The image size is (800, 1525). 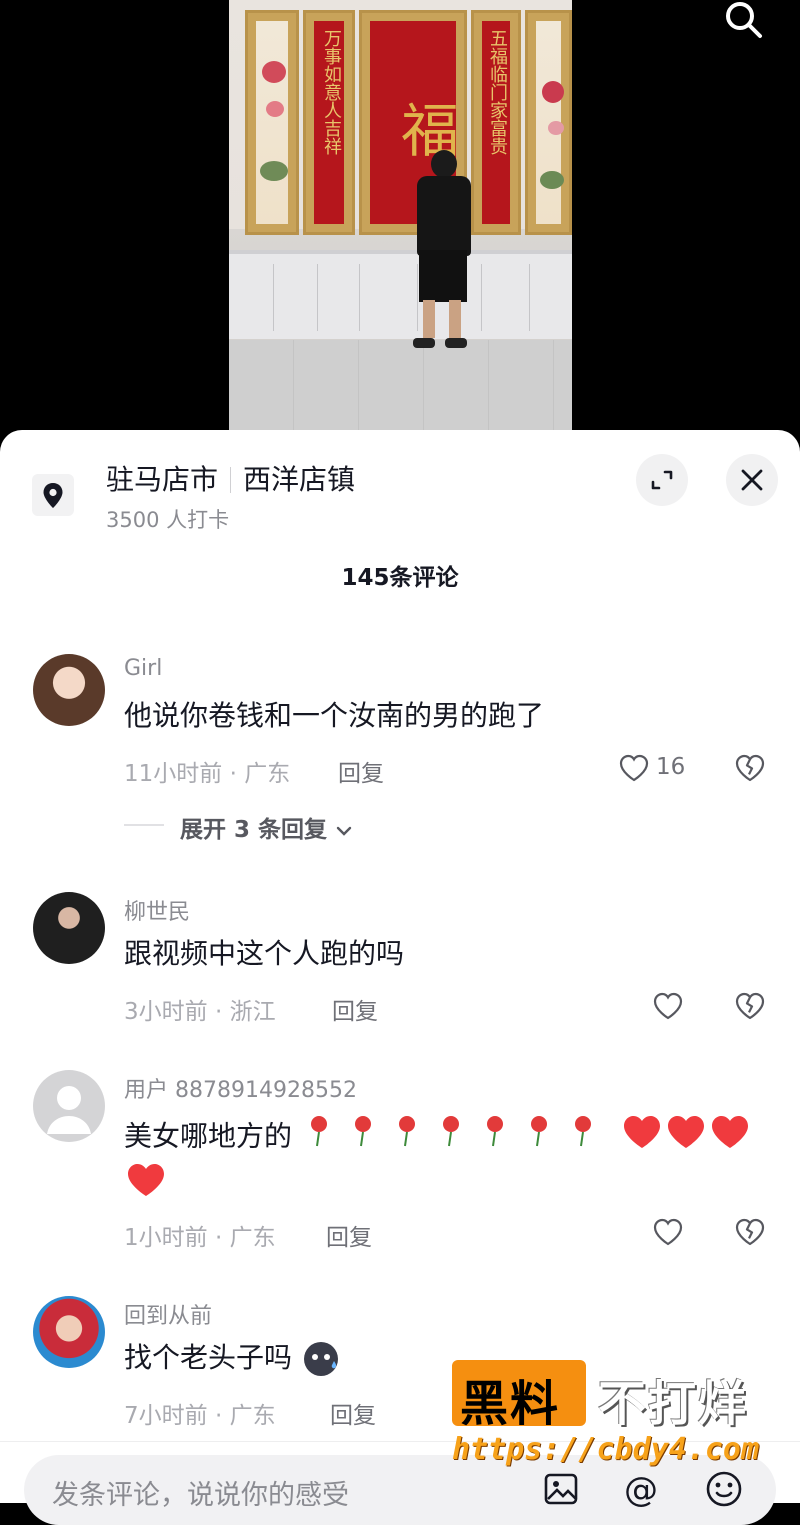 I want to click on cabinet, so click(x=400, y=294).